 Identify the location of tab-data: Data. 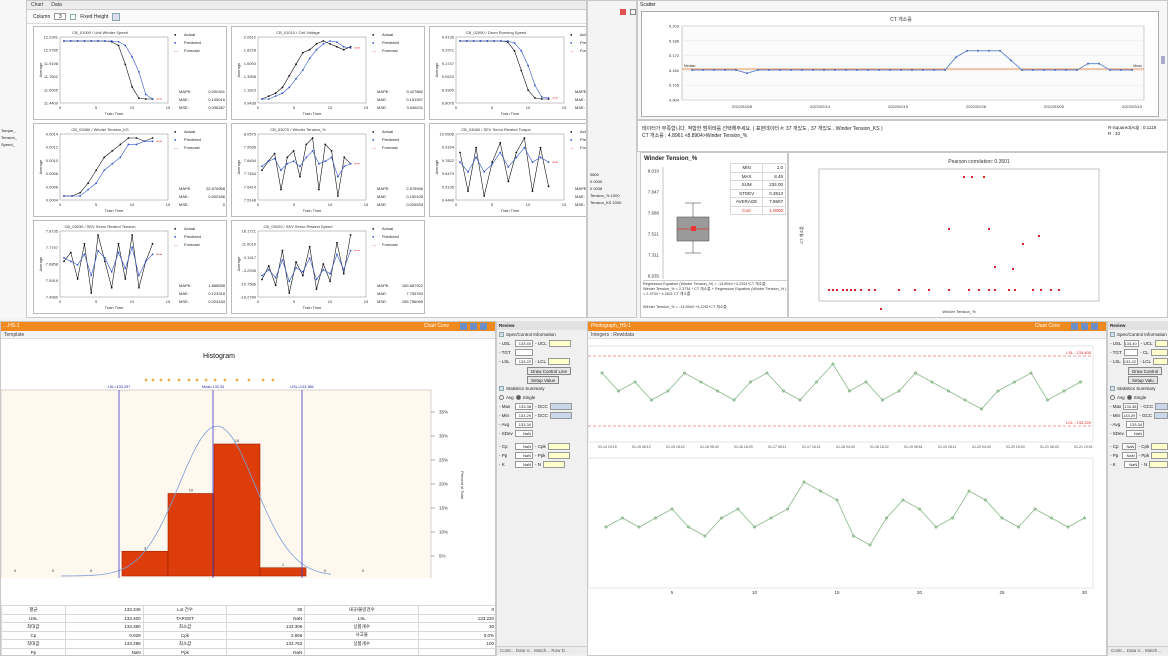
(56, 5).